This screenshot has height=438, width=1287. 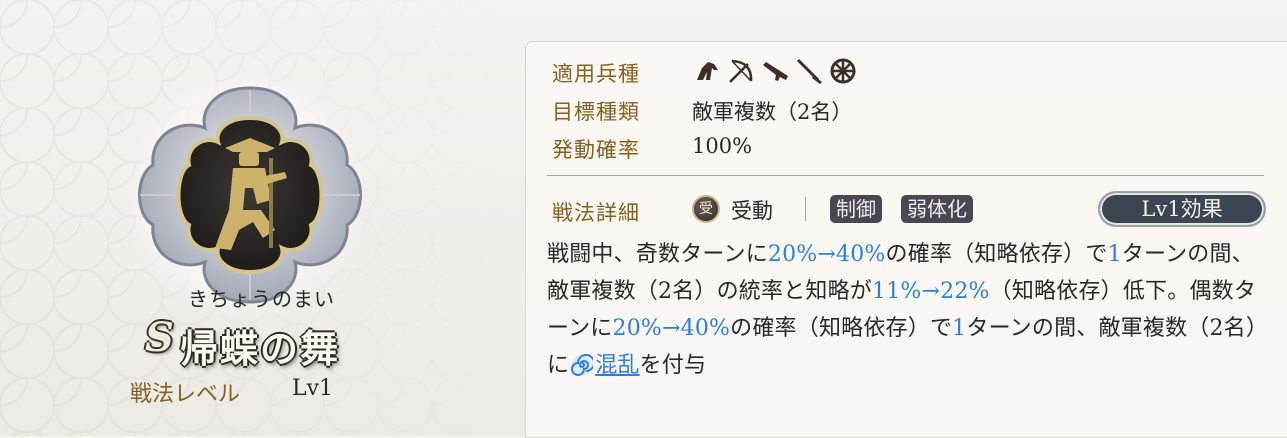 What do you see at coordinates (931, 291) in the screenshot?
I see `desc-value: 11%→22%` at bounding box center [931, 291].